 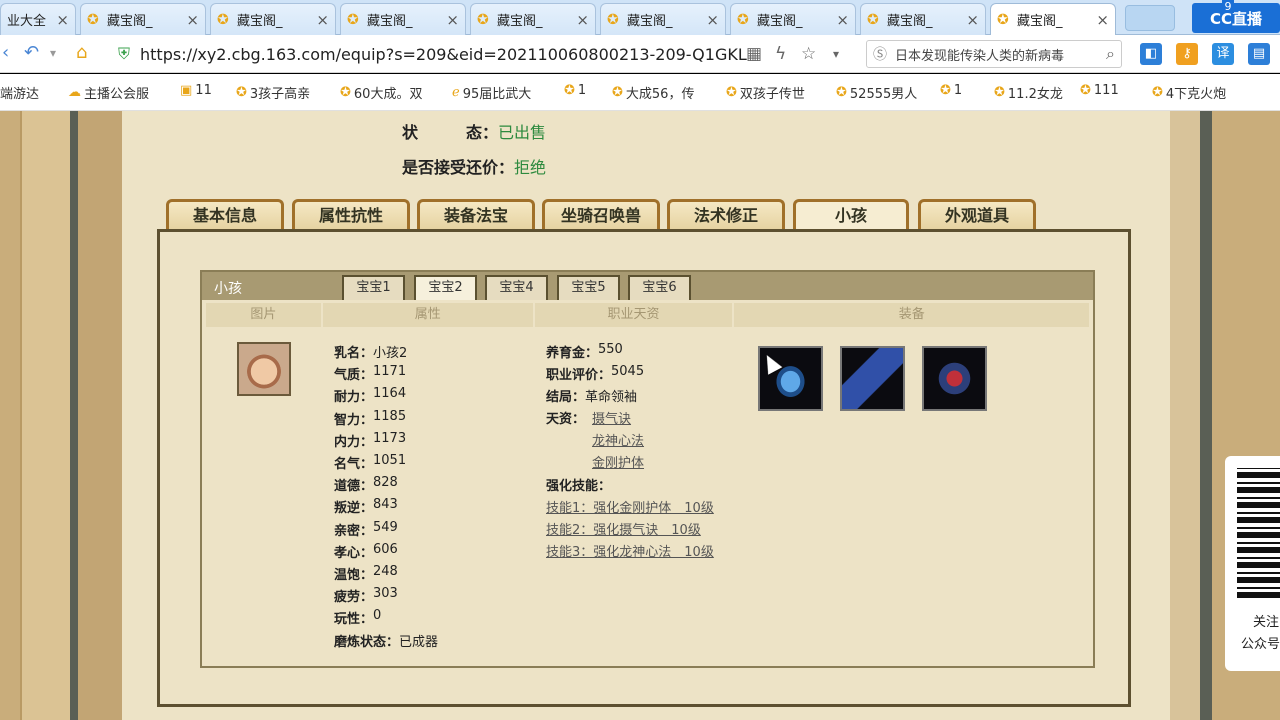 I want to click on category-tabs: 基本信息 属性抗性 装备法宝 坐骑召唤兽 法术修正 小孩 外观道具, so click(x=616, y=214).